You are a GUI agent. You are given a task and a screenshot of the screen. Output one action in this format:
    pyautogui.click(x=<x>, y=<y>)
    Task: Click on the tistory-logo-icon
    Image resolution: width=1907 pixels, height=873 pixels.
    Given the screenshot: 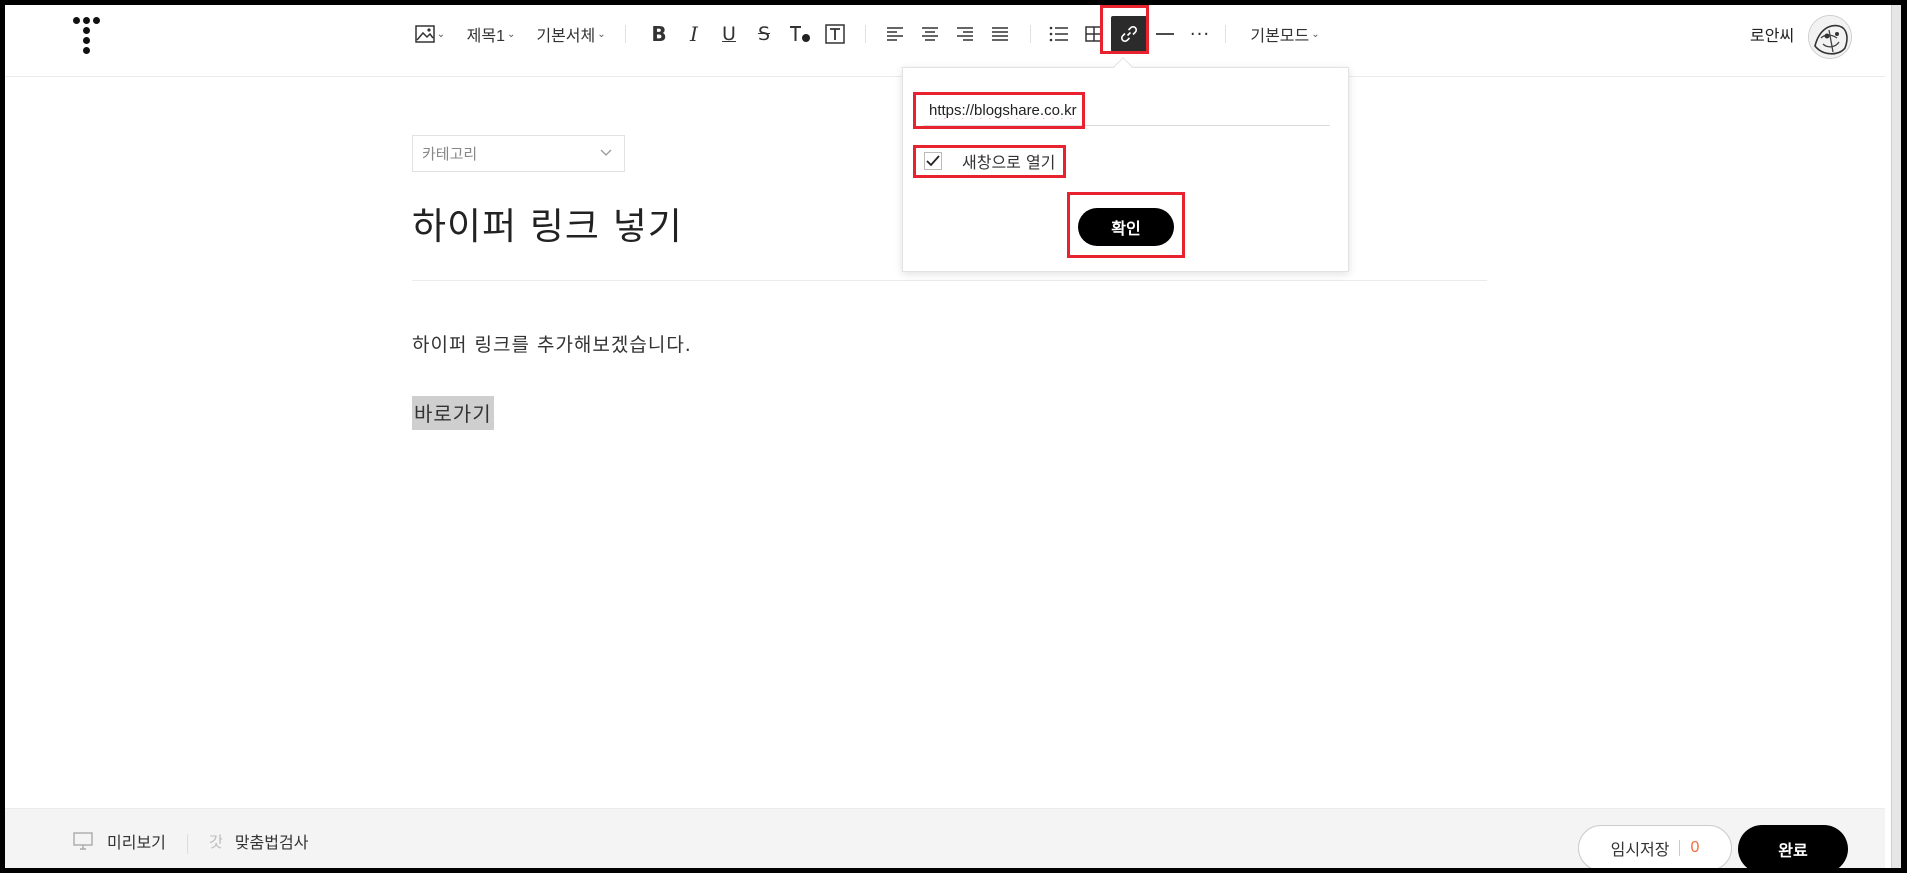 What is the action you would take?
    pyautogui.click(x=91, y=35)
    